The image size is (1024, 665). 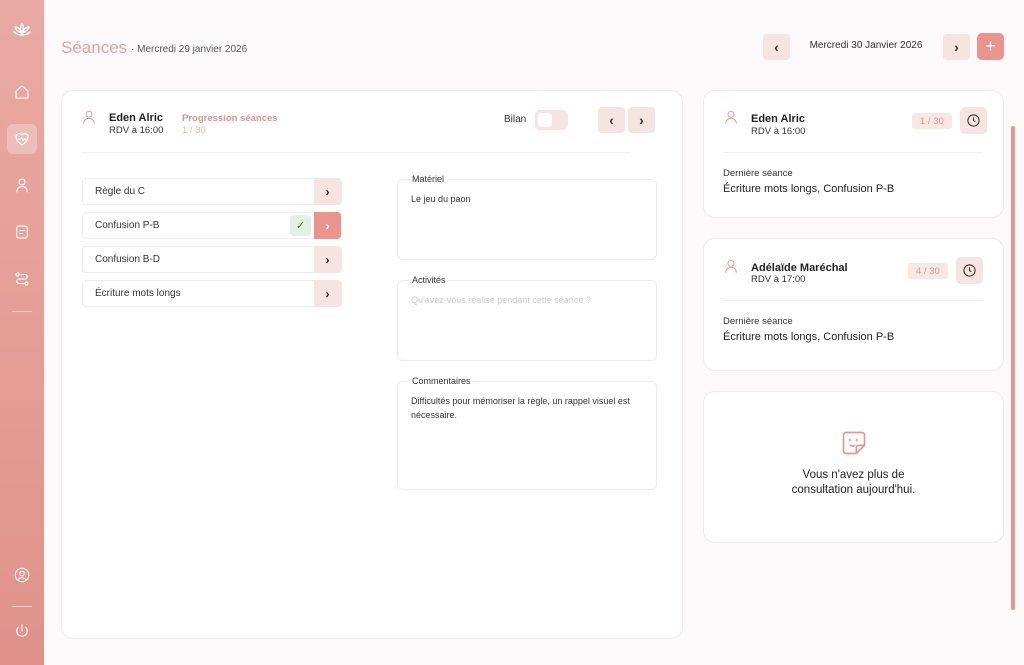 I want to click on exercise-label: Règle du C, so click(x=120, y=191).